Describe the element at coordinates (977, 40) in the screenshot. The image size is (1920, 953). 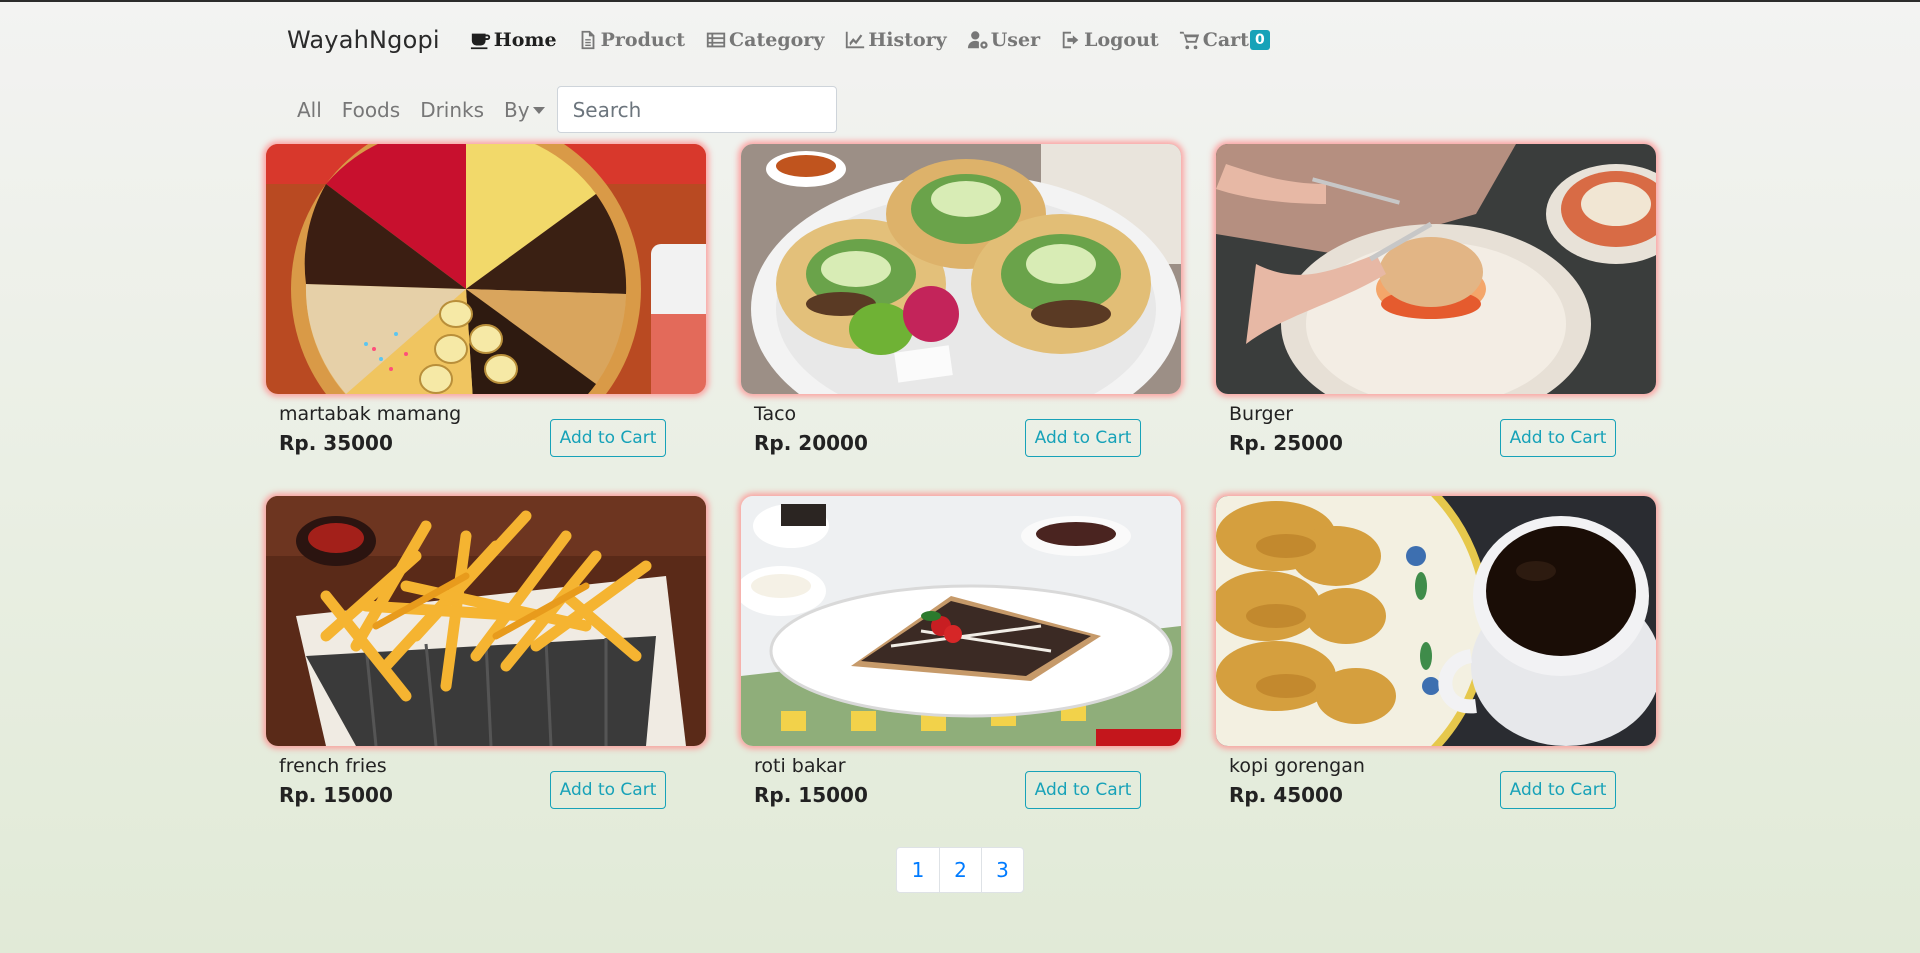
I see `user-cog-icon` at that location.